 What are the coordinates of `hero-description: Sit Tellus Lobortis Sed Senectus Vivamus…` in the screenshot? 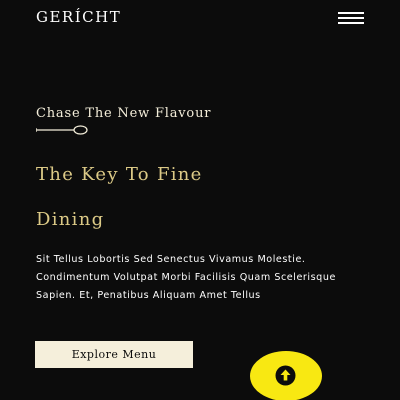 It's located at (186, 277).